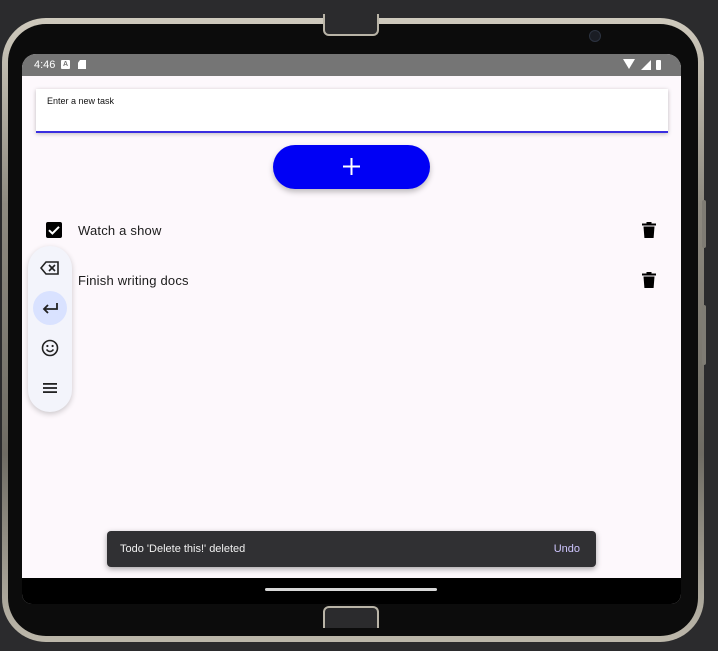 The width and height of the screenshot is (718, 651). I want to click on status-bar: 4:46 A, so click(351, 65).